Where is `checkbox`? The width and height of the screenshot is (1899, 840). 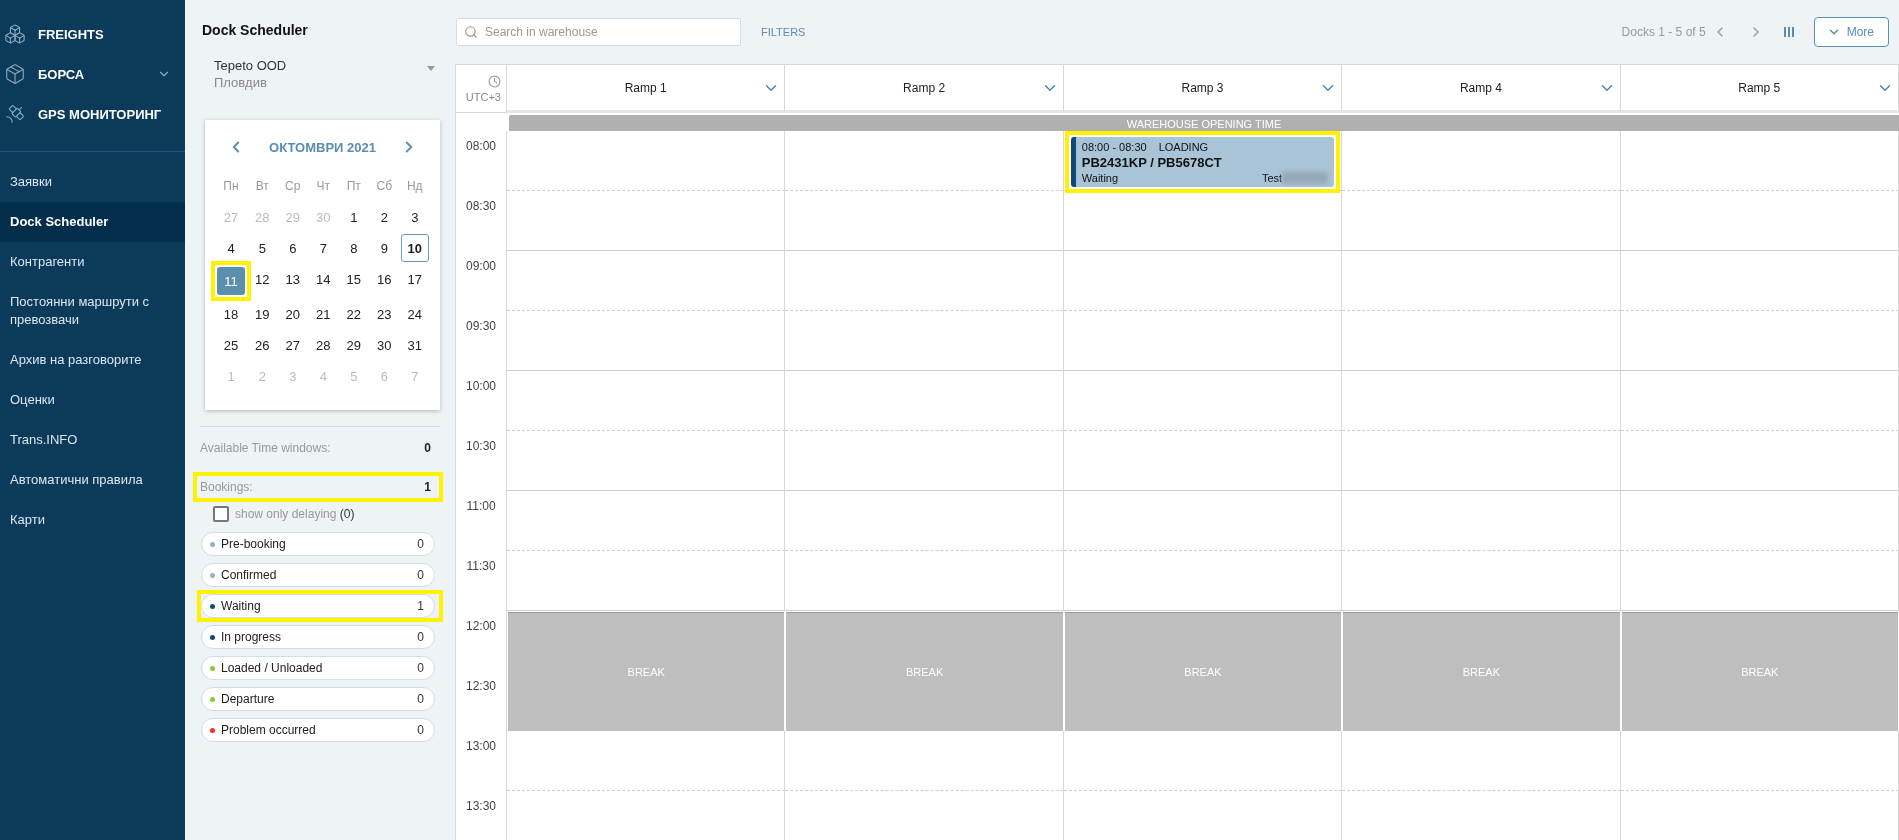 checkbox is located at coordinates (221, 514).